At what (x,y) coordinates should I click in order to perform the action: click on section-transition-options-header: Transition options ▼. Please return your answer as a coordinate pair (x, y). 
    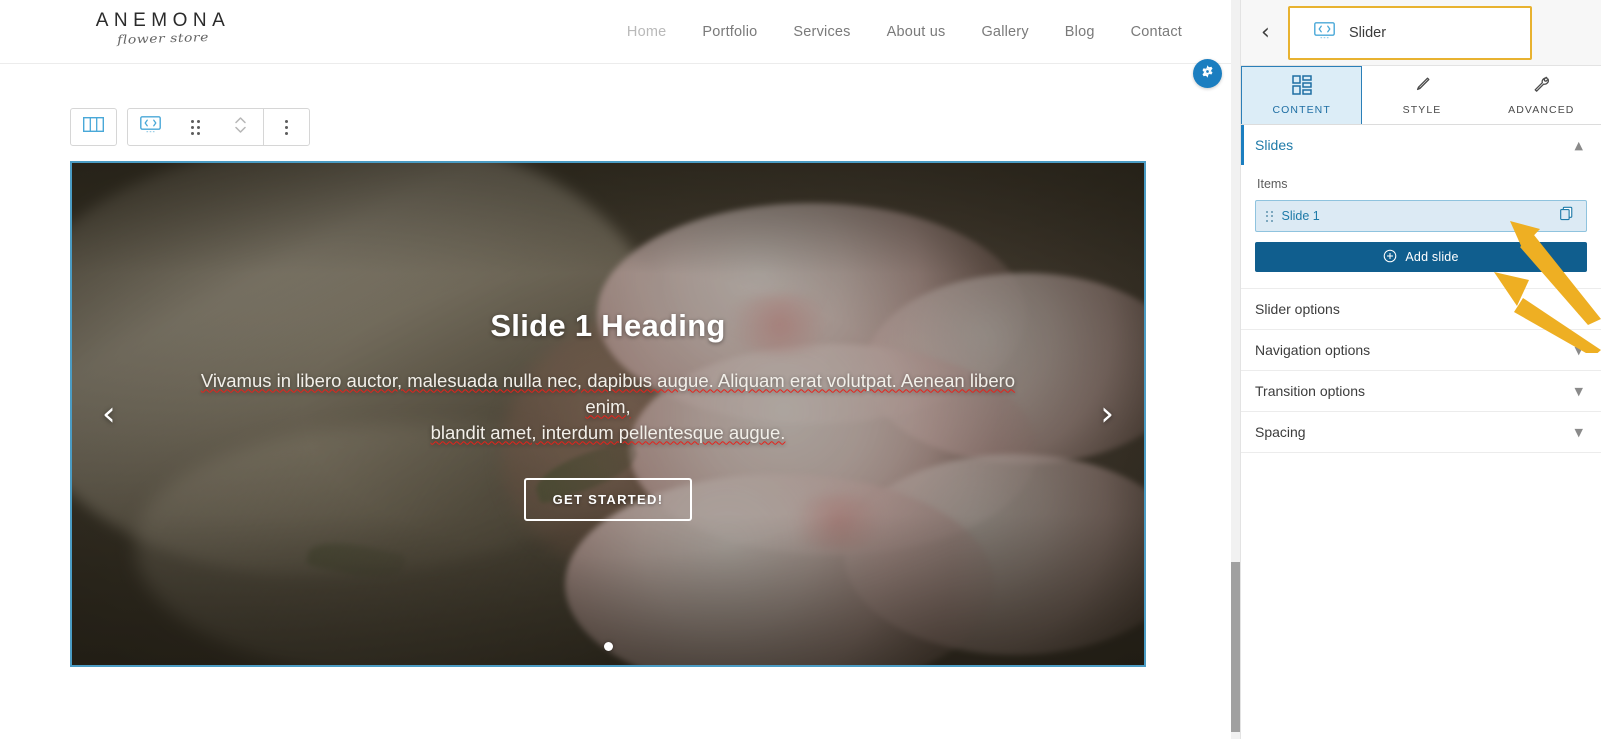
    Looking at the image, I should click on (1421, 391).